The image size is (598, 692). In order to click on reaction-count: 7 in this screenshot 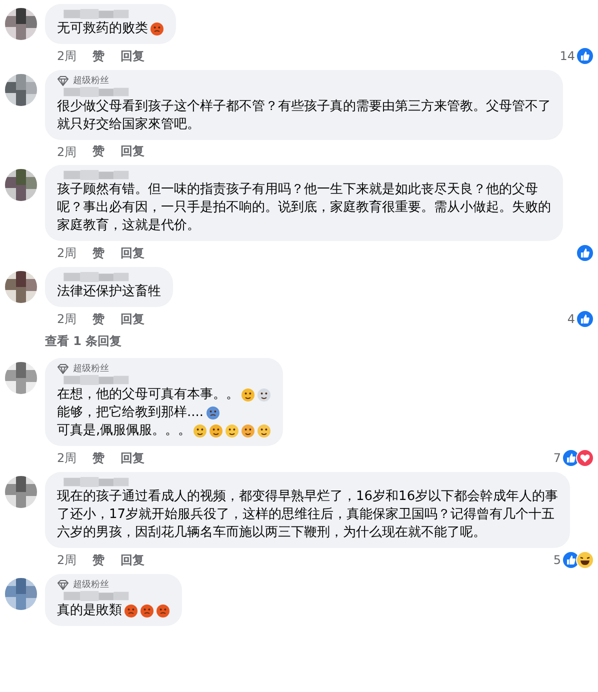, I will do `click(557, 458)`.